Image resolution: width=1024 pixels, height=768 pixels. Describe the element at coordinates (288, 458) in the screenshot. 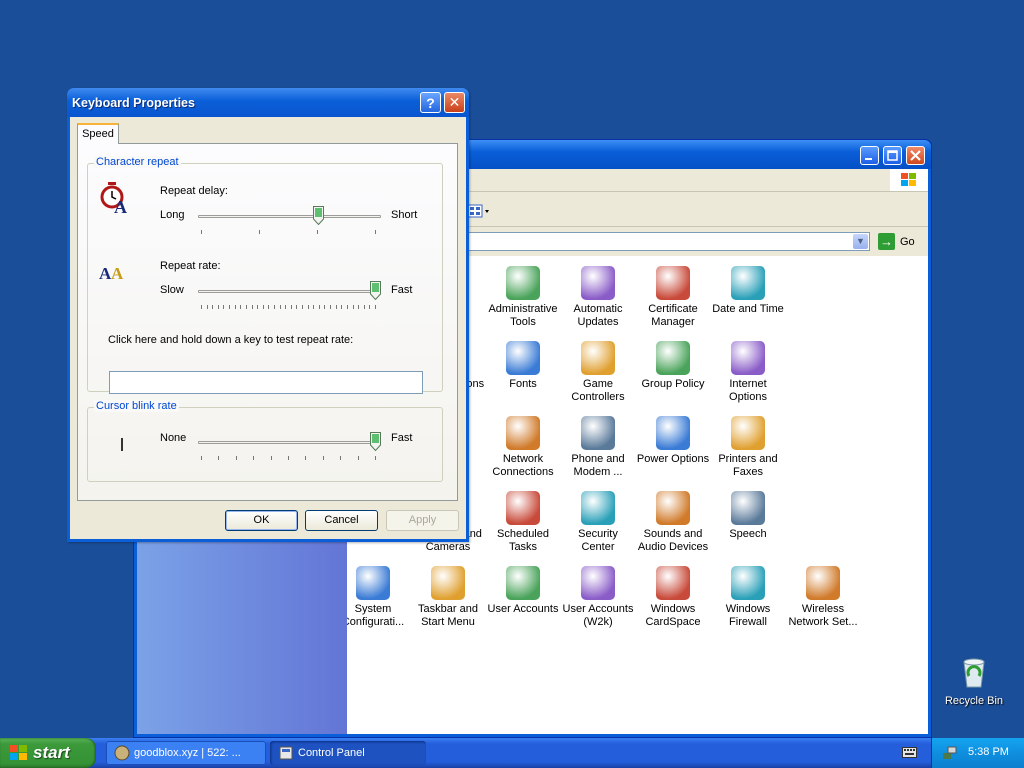

I see `cursor-blink-ticks` at that location.